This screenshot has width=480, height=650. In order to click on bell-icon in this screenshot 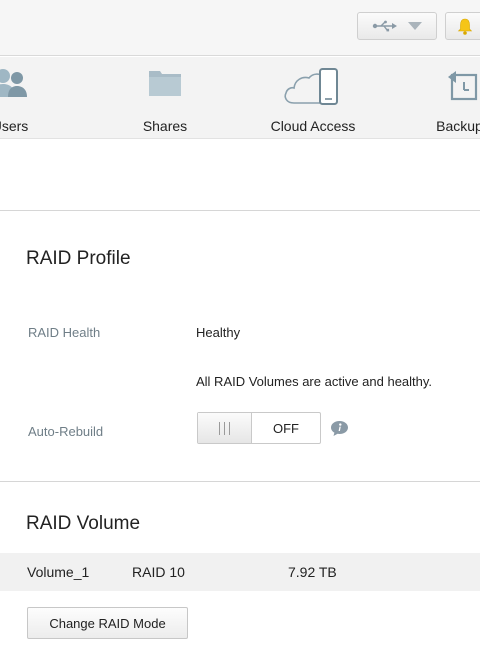, I will do `click(465, 26)`.